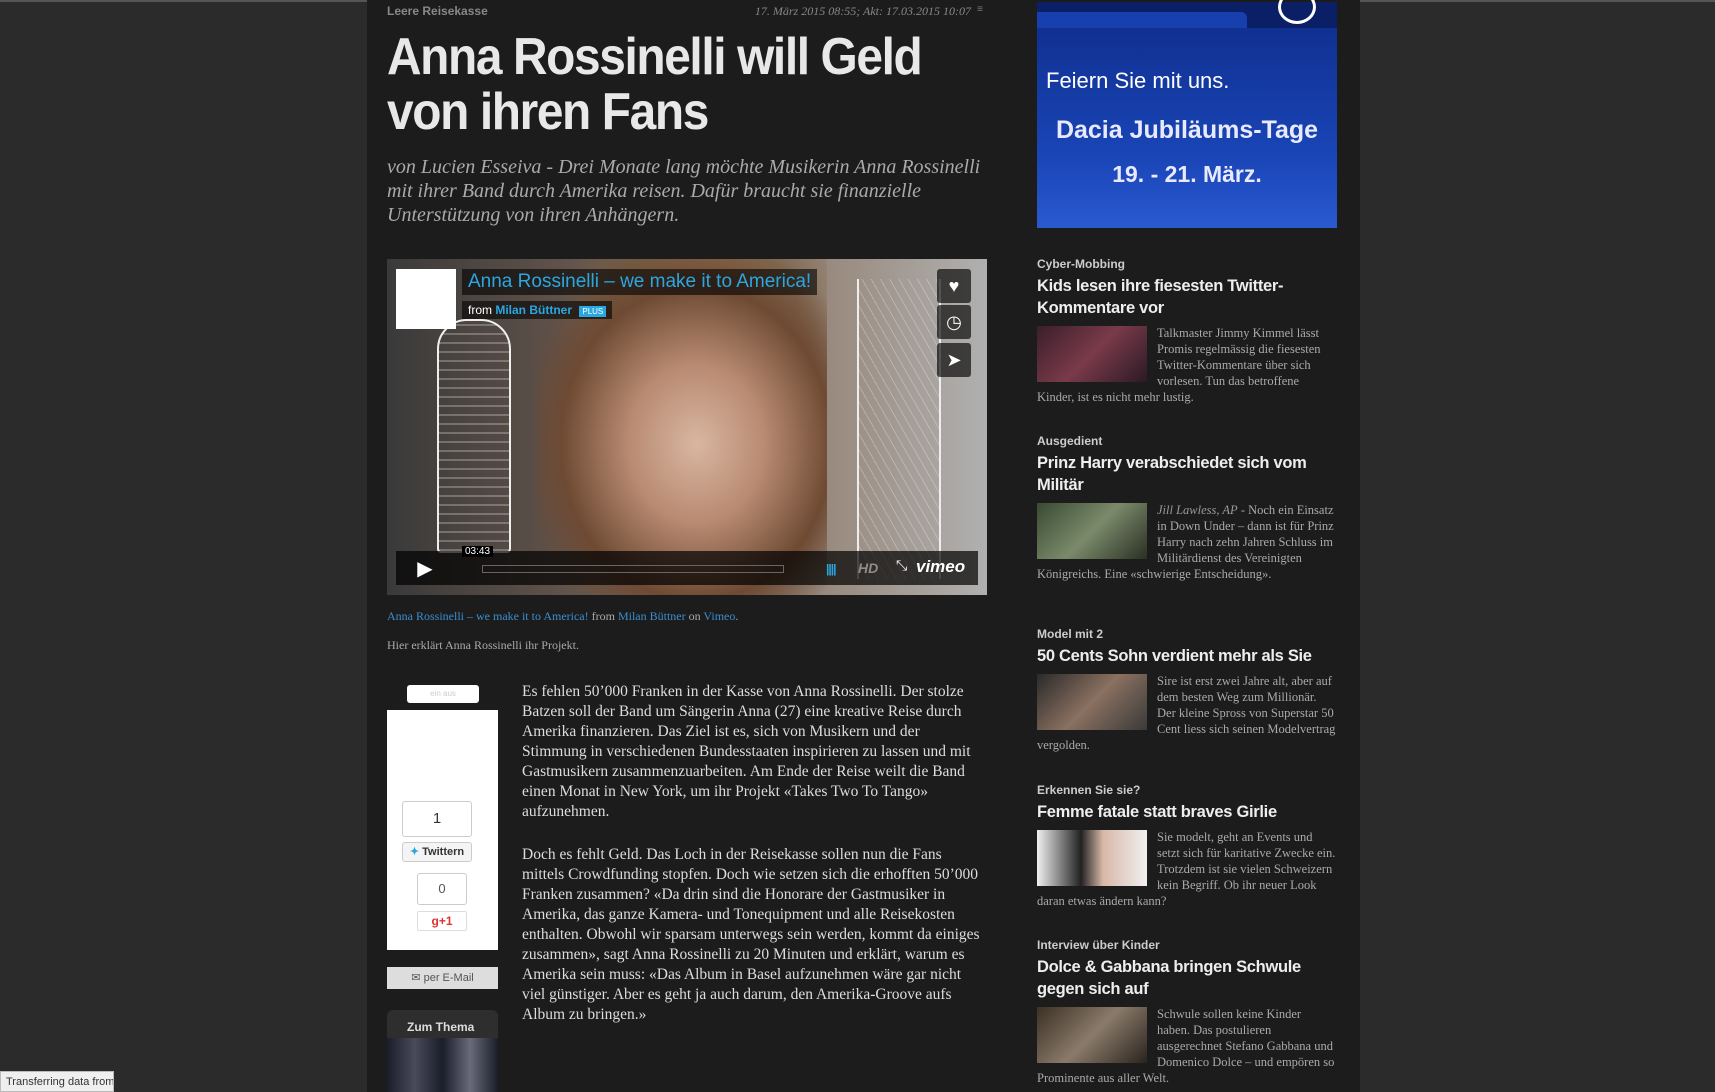 The width and height of the screenshot is (1715, 1092). What do you see at coordinates (488, 616) in the screenshot?
I see `credit-video-link: Anna Rossinelli – we make it to America!` at bounding box center [488, 616].